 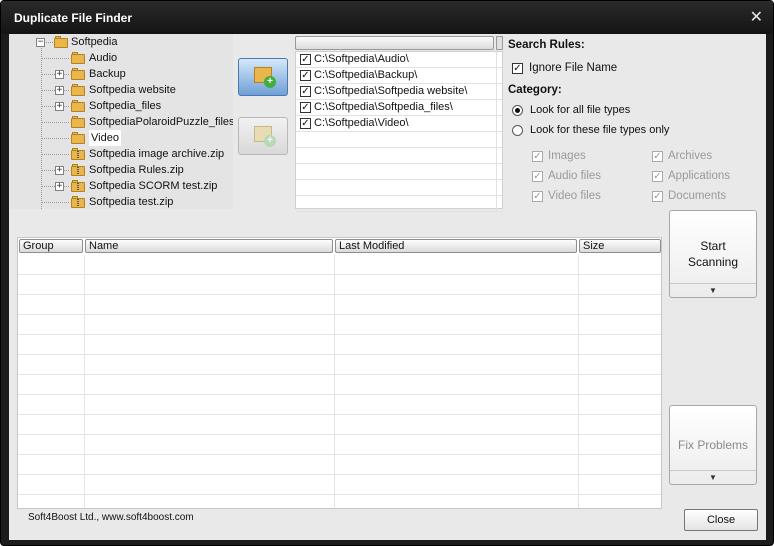 What do you see at coordinates (121, 42) in the screenshot?
I see `tree-root: − Softpedia` at bounding box center [121, 42].